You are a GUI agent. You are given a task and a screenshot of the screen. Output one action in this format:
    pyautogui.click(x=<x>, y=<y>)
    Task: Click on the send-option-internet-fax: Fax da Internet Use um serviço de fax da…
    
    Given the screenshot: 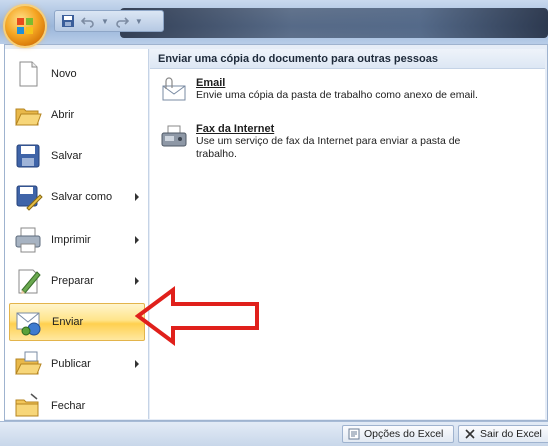 What is the action you would take?
    pyautogui.click(x=350, y=143)
    